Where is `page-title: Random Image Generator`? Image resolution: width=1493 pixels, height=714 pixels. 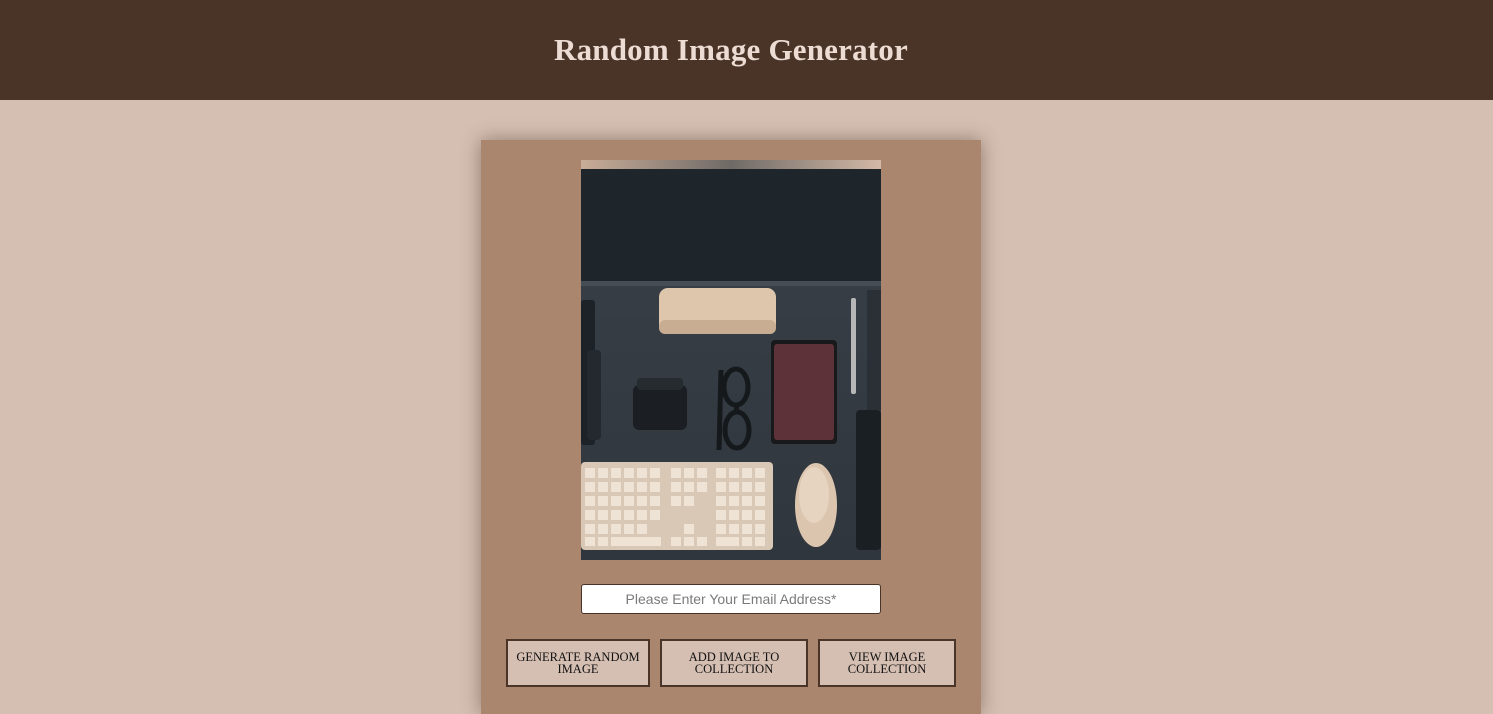
page-title: Random Image Generator is located at coordinates (731, 49).